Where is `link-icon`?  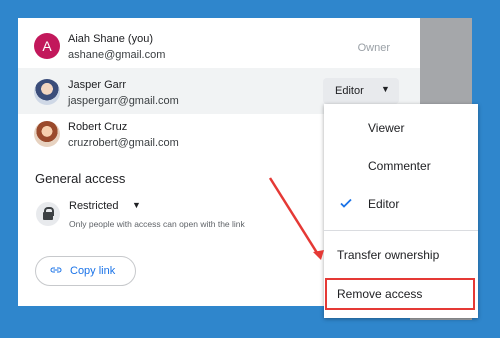 link-icon is located at coordinates (56, 270).